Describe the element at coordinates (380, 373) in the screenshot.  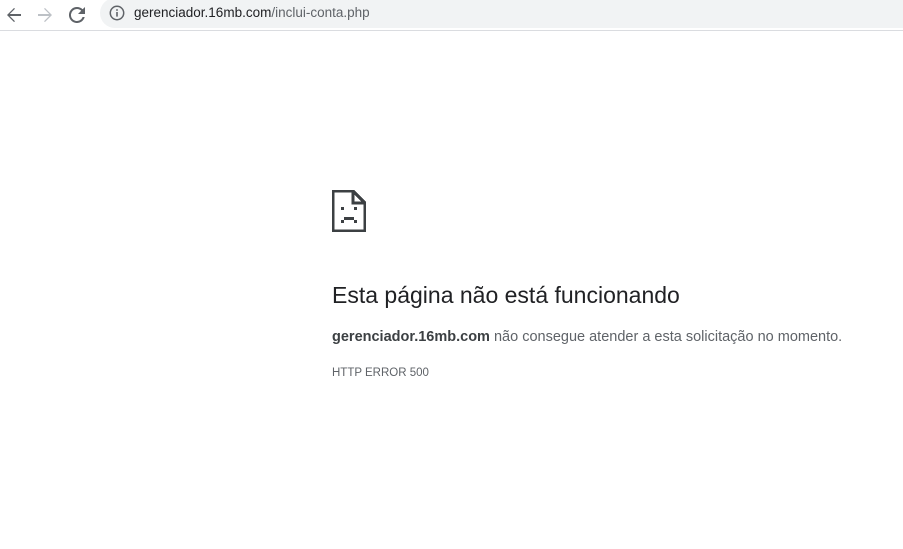
I see `error-code: HTTP ERROR 500` at that location.